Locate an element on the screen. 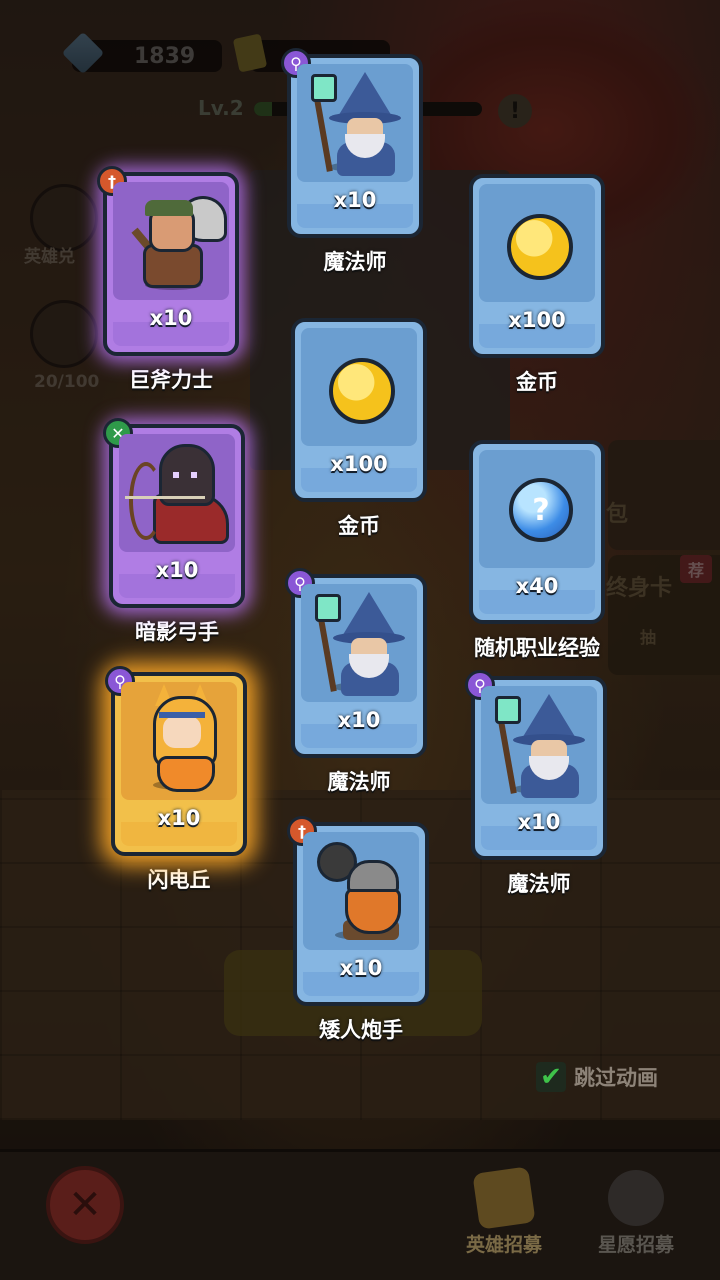  skip-animation-checkbox: ✔ is located at coordinates (551, 1077).